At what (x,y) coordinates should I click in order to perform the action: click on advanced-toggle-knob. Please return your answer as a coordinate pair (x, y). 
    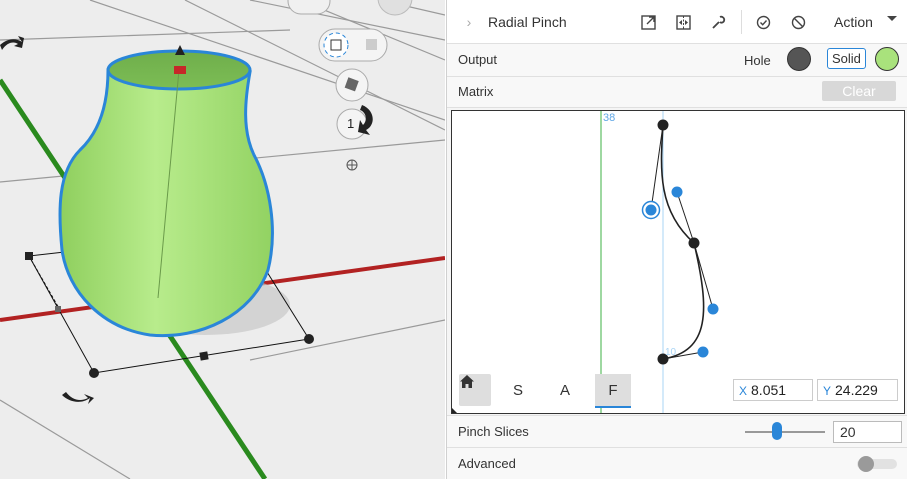
    Looking at the image, I should click on (866, 464).